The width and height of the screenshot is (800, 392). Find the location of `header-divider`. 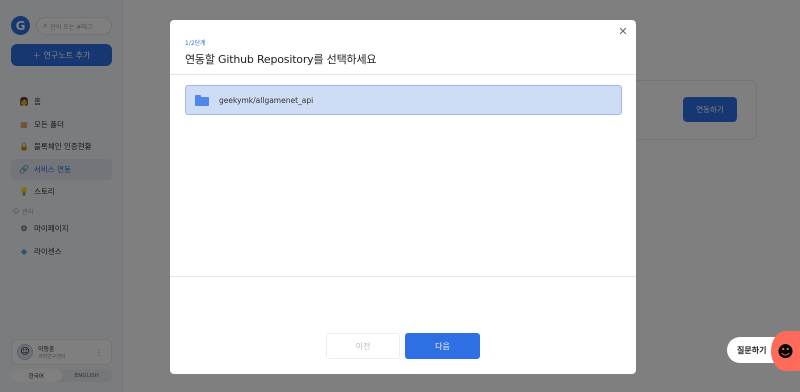

header-divider is located at coordinates (403, 74).